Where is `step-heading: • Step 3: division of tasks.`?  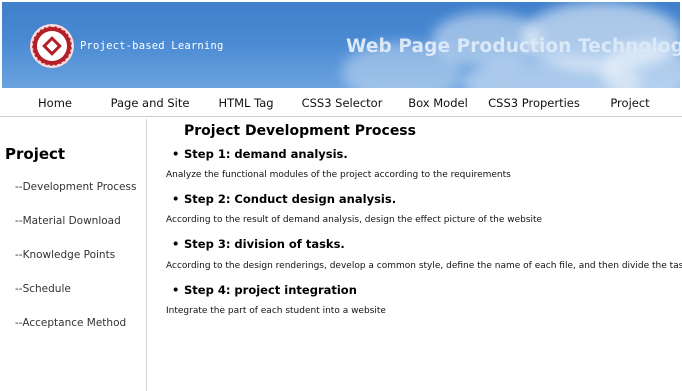 step-heading: • Step 3: division of tasks. is located at coordinates (258, 244).